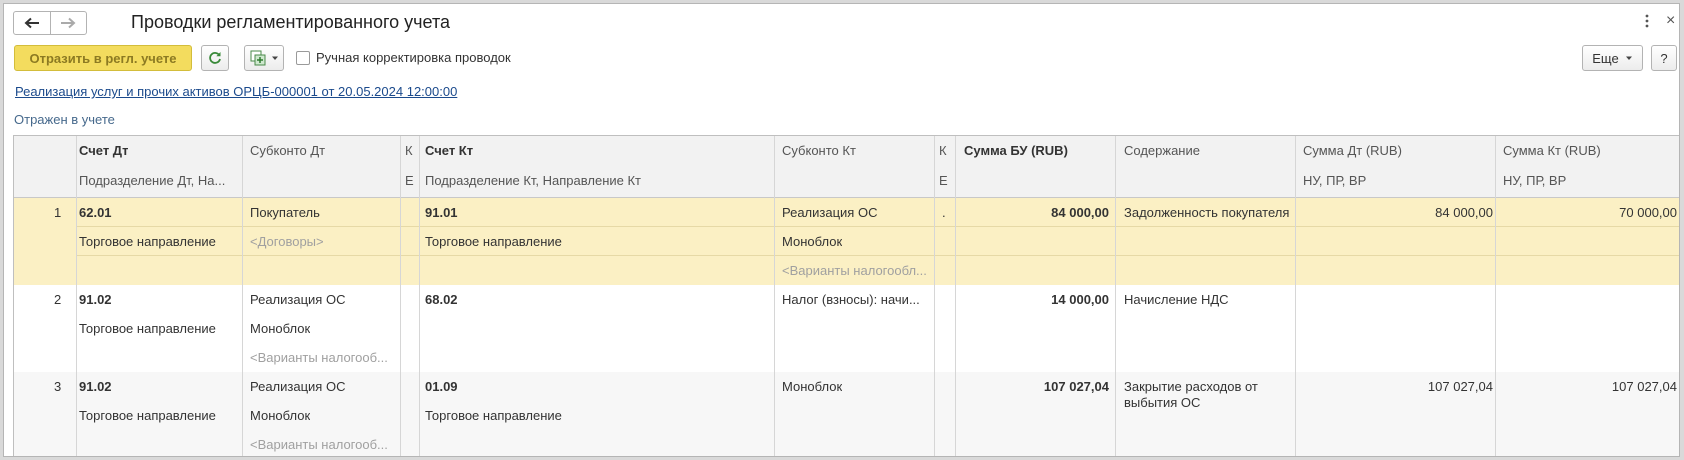 The width and height of the screenshot is (1684, 460). What do you see at coordinates (812, 386) in the screenshot?
I see `cell-subk-kt-1: Моноблок` at bounding box center [812, 386].